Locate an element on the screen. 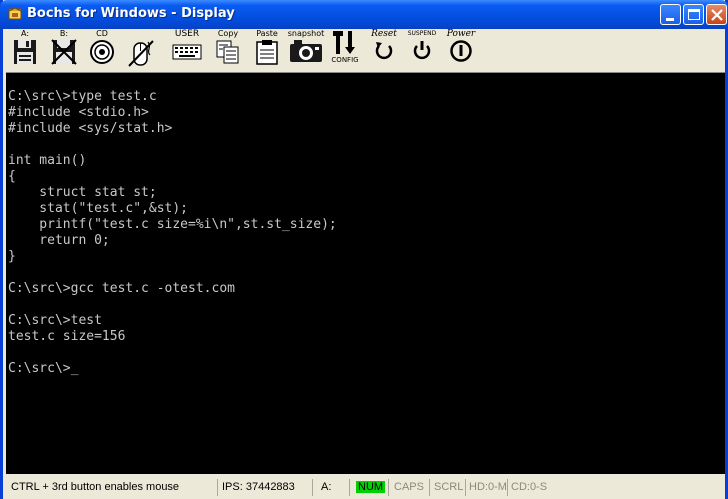  terminal-line: #include <sys/stat.h> is located at coordinates (90, 128).